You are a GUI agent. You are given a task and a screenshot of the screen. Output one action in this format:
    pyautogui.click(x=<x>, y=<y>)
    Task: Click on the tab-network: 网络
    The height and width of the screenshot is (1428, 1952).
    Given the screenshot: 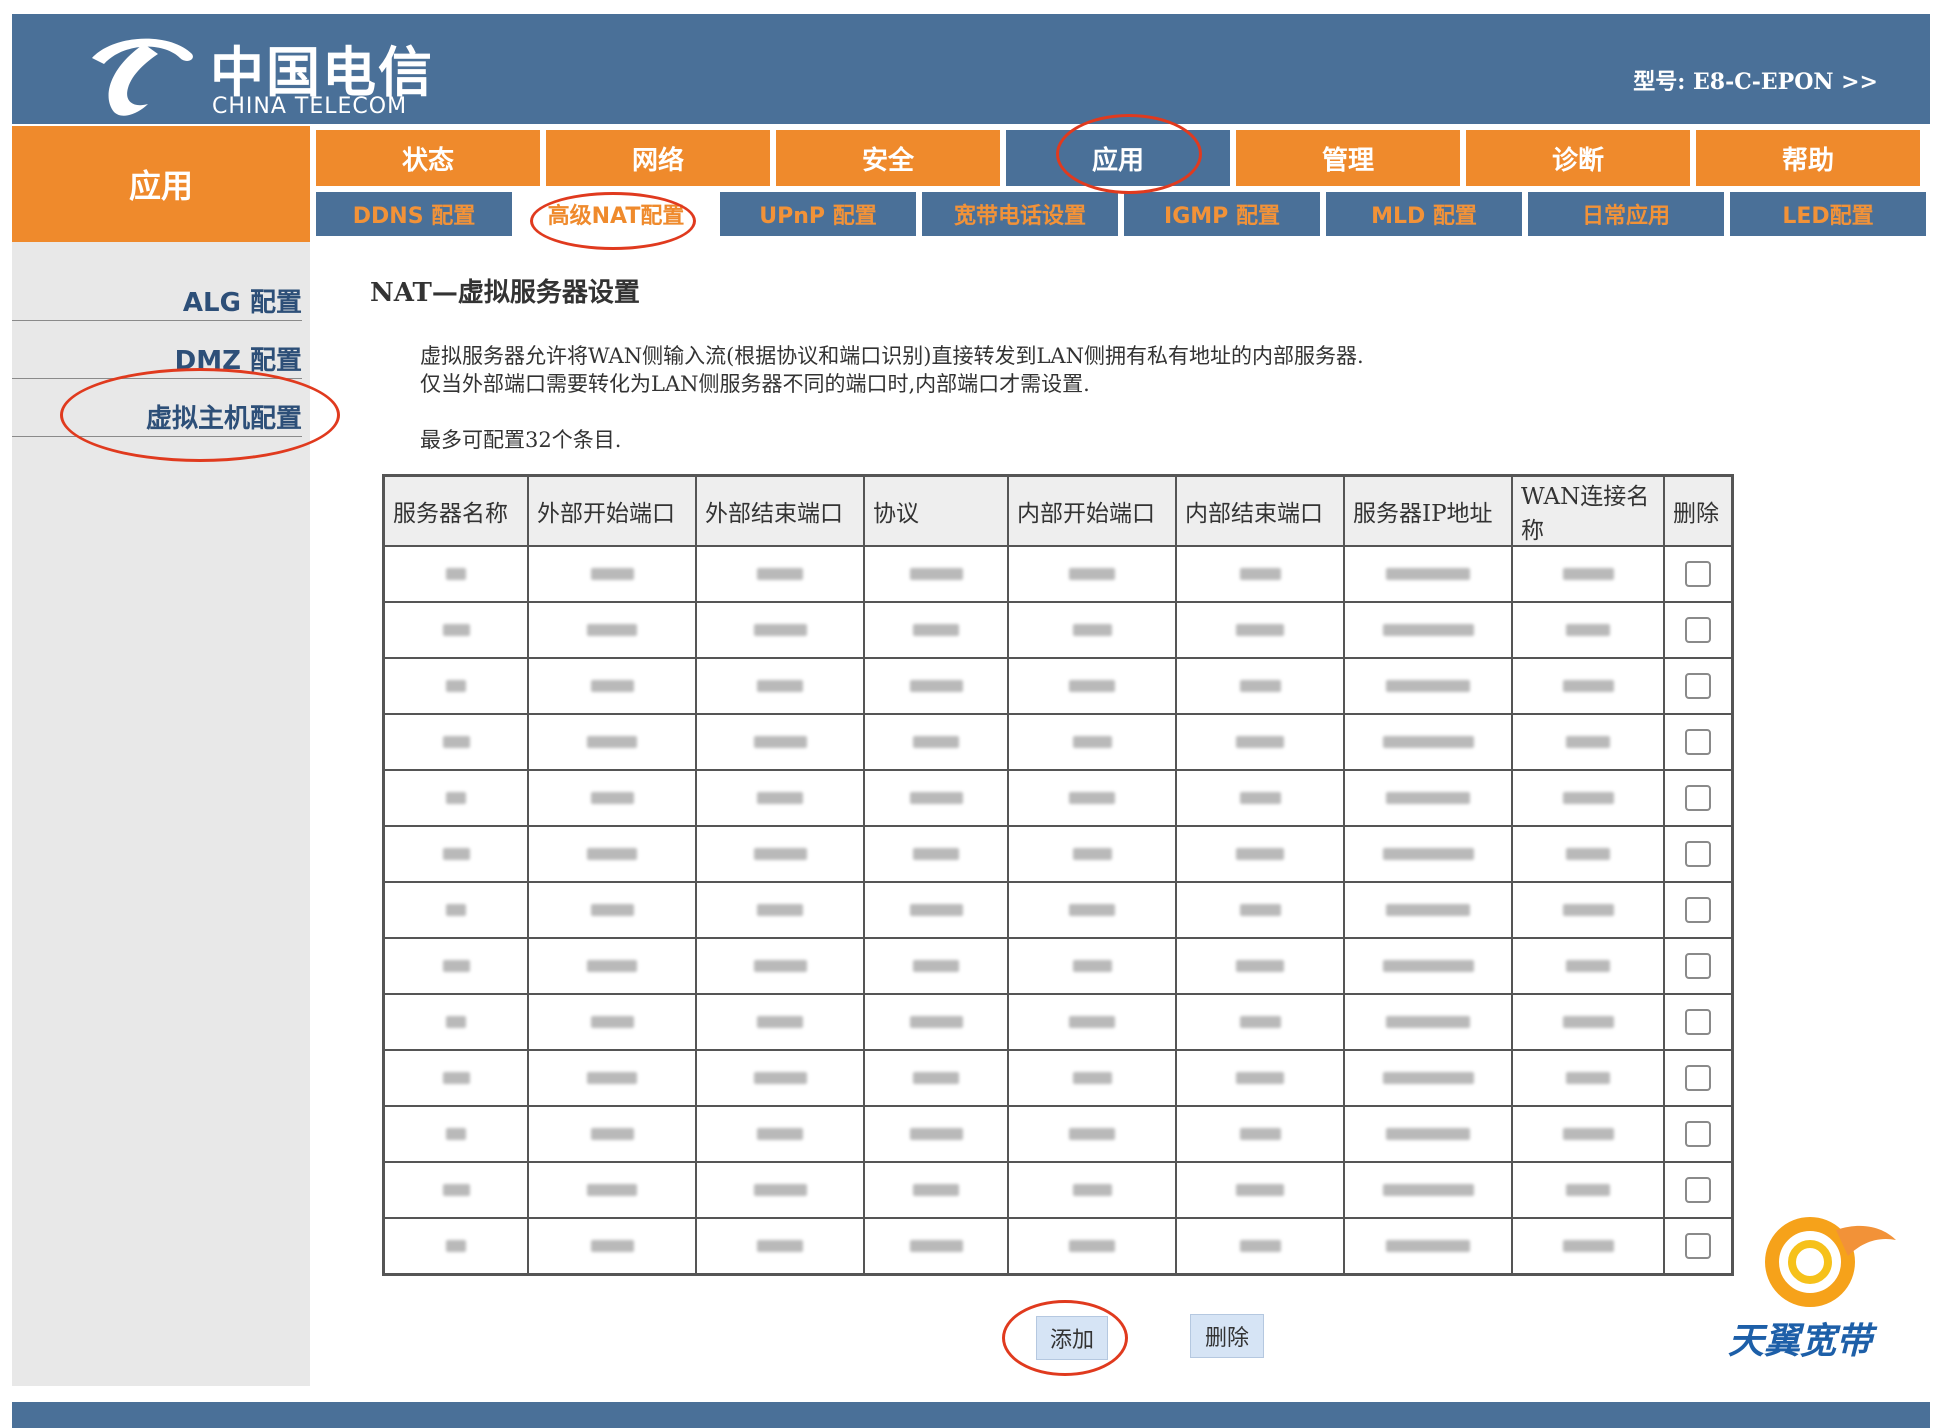 What is the action you would take?
    pyautogui.click(x=658, y=158)
    